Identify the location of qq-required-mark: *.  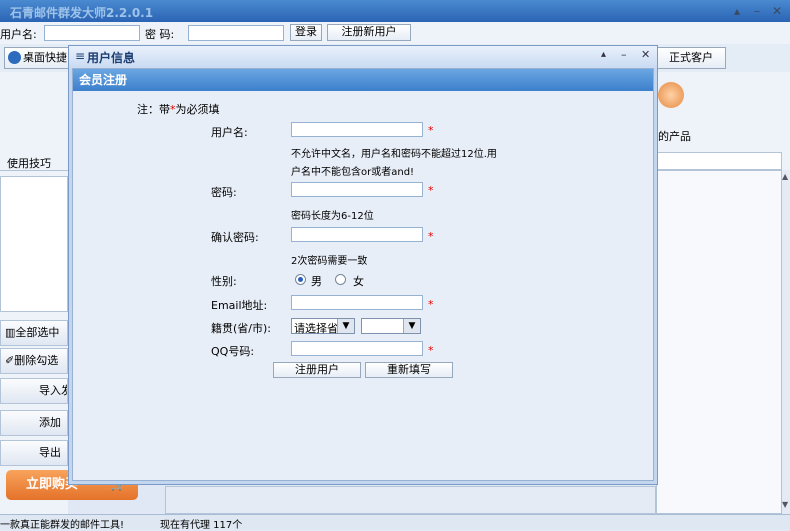
(431, 350).